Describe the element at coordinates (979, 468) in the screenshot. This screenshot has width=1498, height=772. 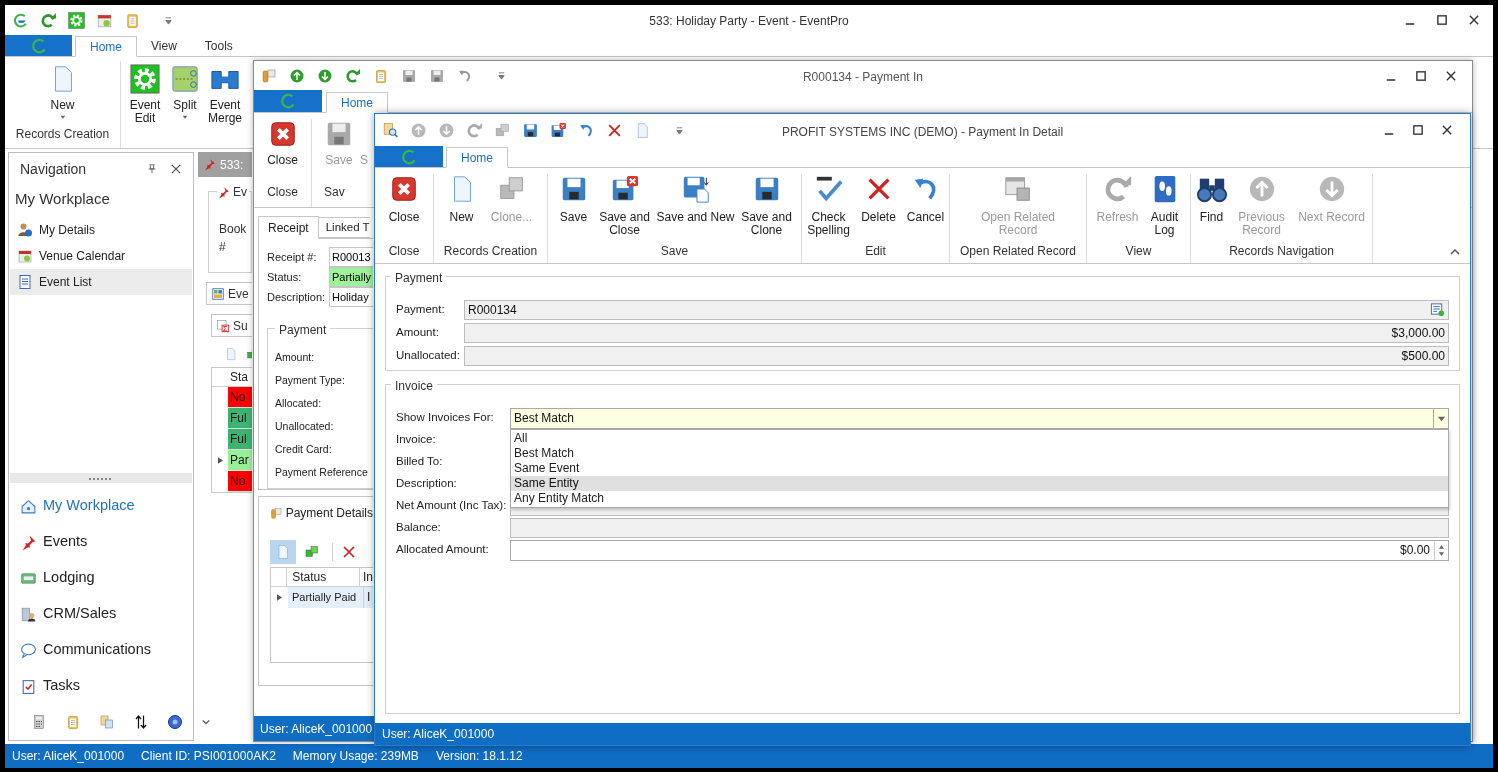
I see `dropdown-option: Same Event` at that location.